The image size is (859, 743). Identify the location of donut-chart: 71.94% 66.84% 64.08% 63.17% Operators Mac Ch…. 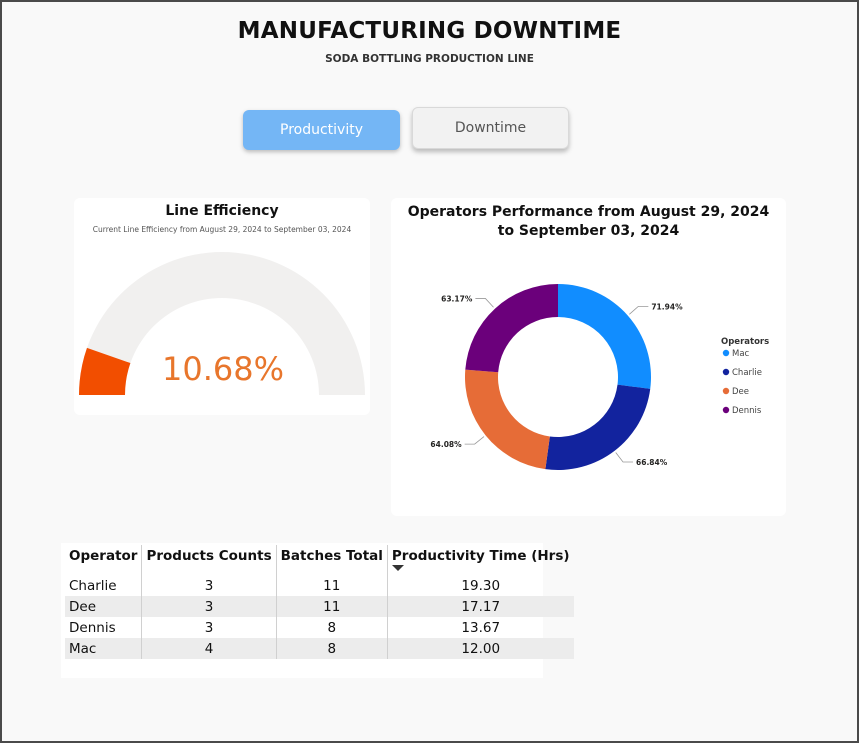
(599, 377).